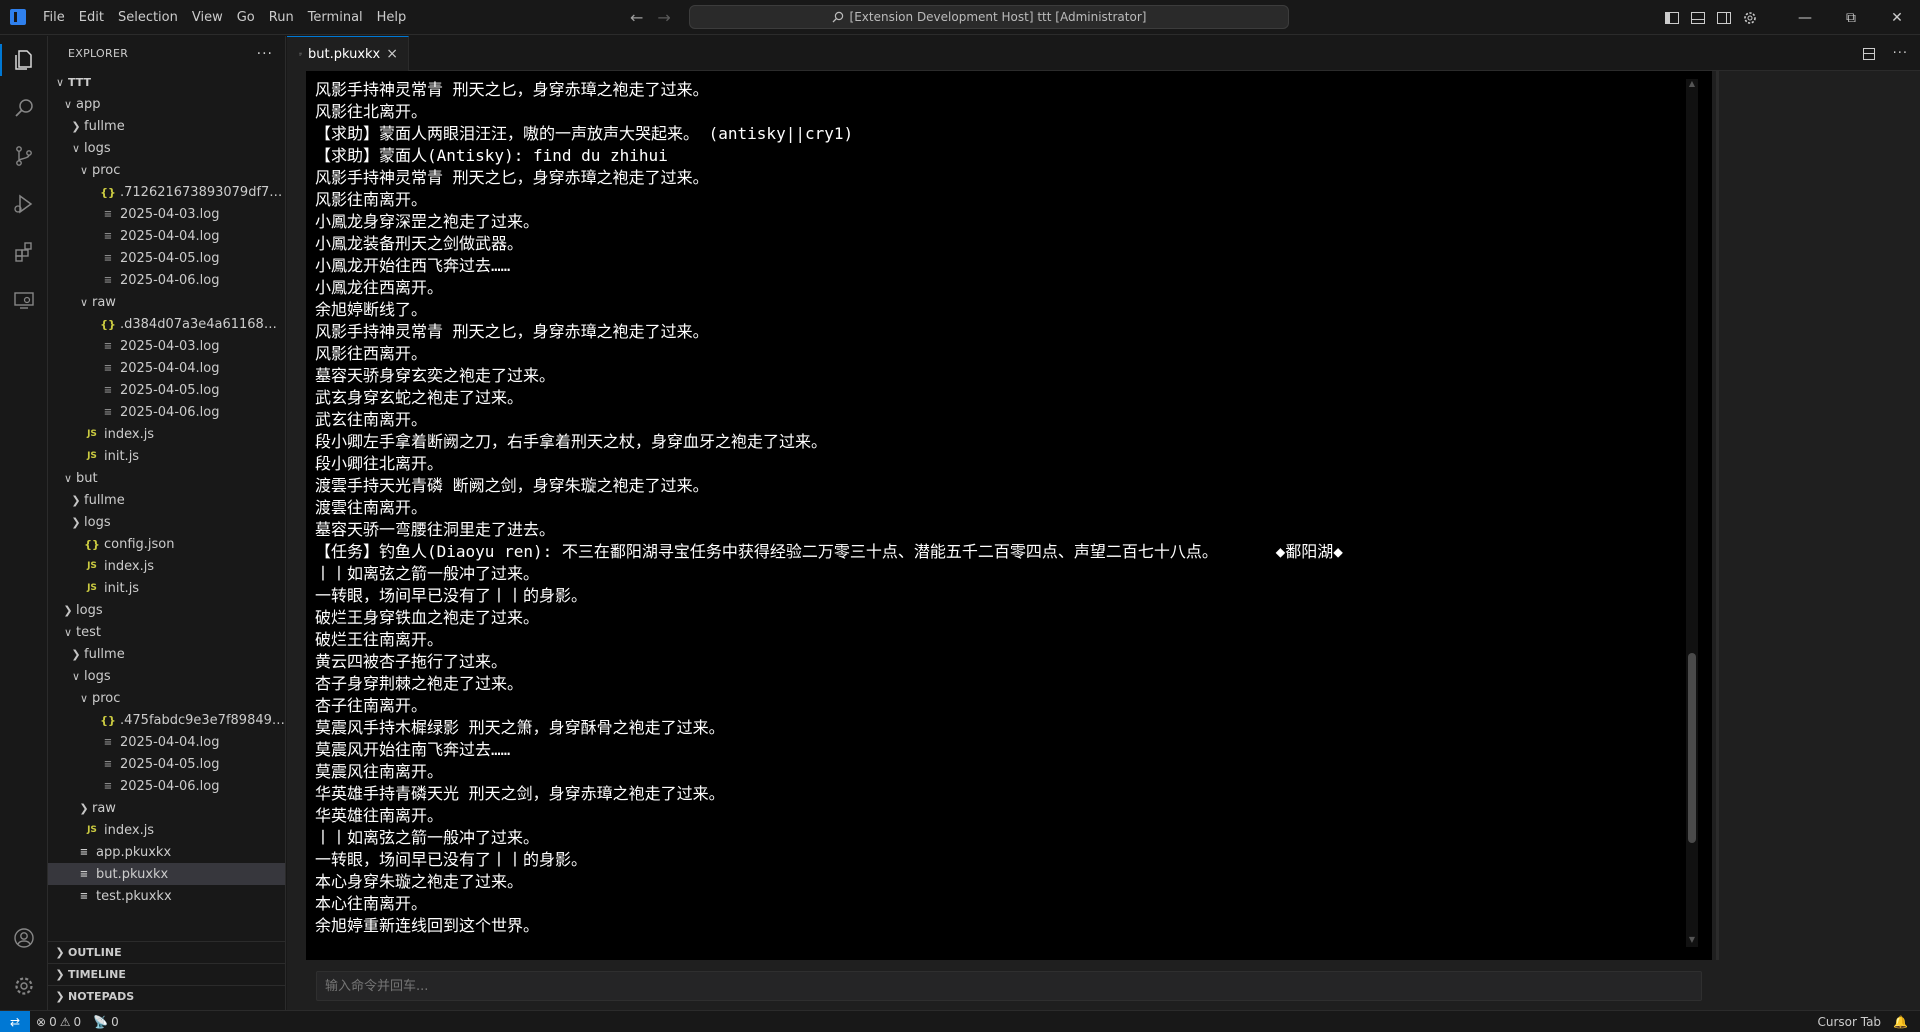  What do you see at coordinates (207, 17) in the screenshot?
I see `menu-view: View` at bounding box center [207, 17].